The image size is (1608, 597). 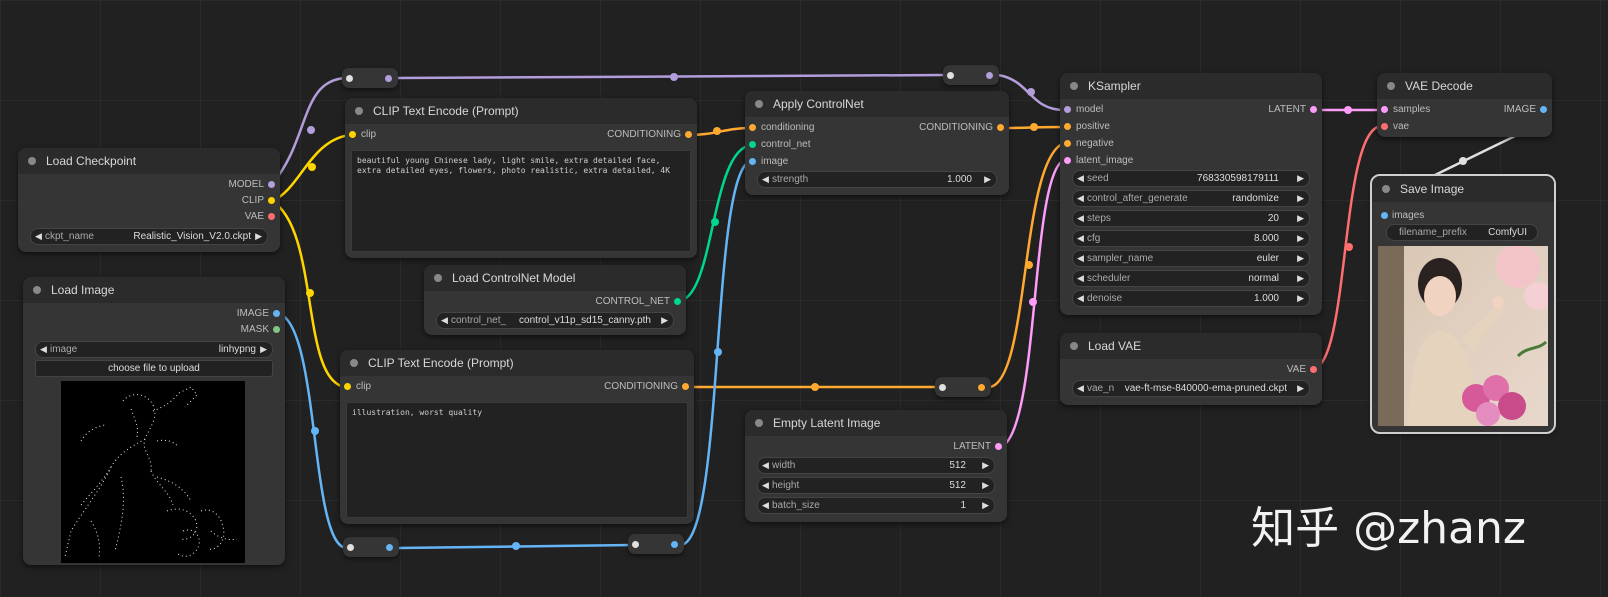 I want to click on input-socket-negative, so click(x=1067, y=143).